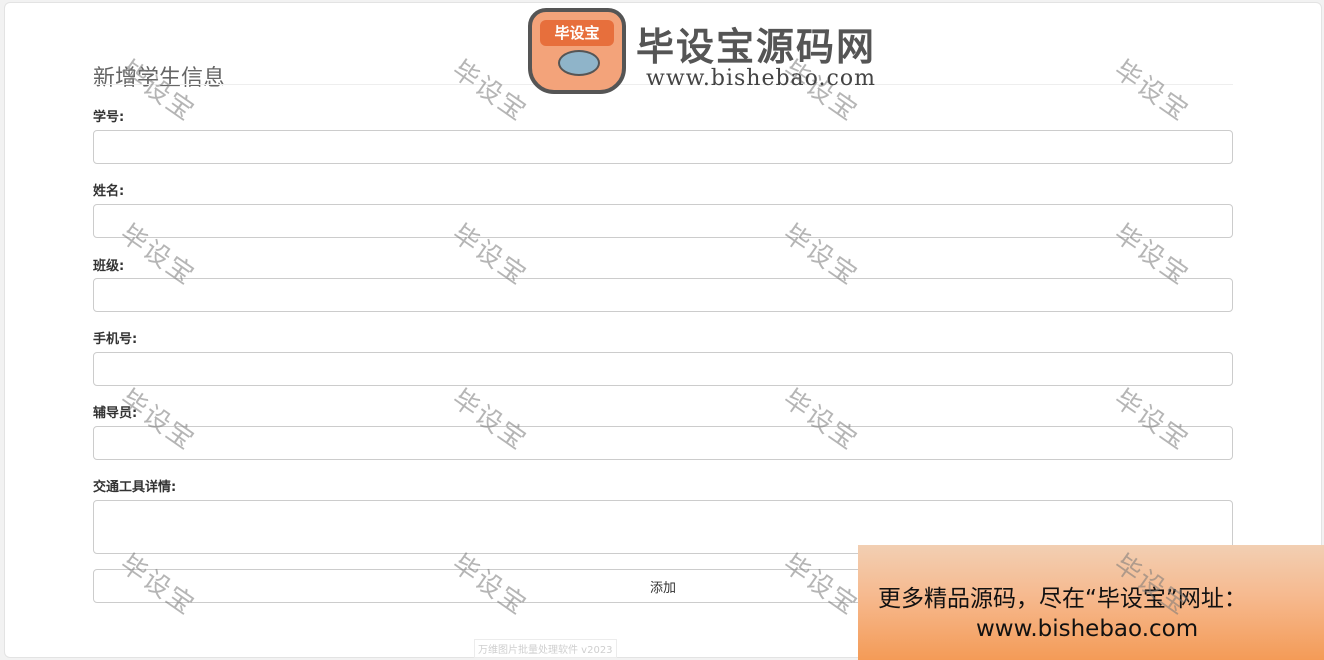 Image resolution: width=1324 pixels, height=660 pixels. What do you see at coordinates (1062, 599) in the screenshot?
I see `promo-text: 更多精品源码，尽在“毕设宝”网址：` at bounding box center [1062, 599].